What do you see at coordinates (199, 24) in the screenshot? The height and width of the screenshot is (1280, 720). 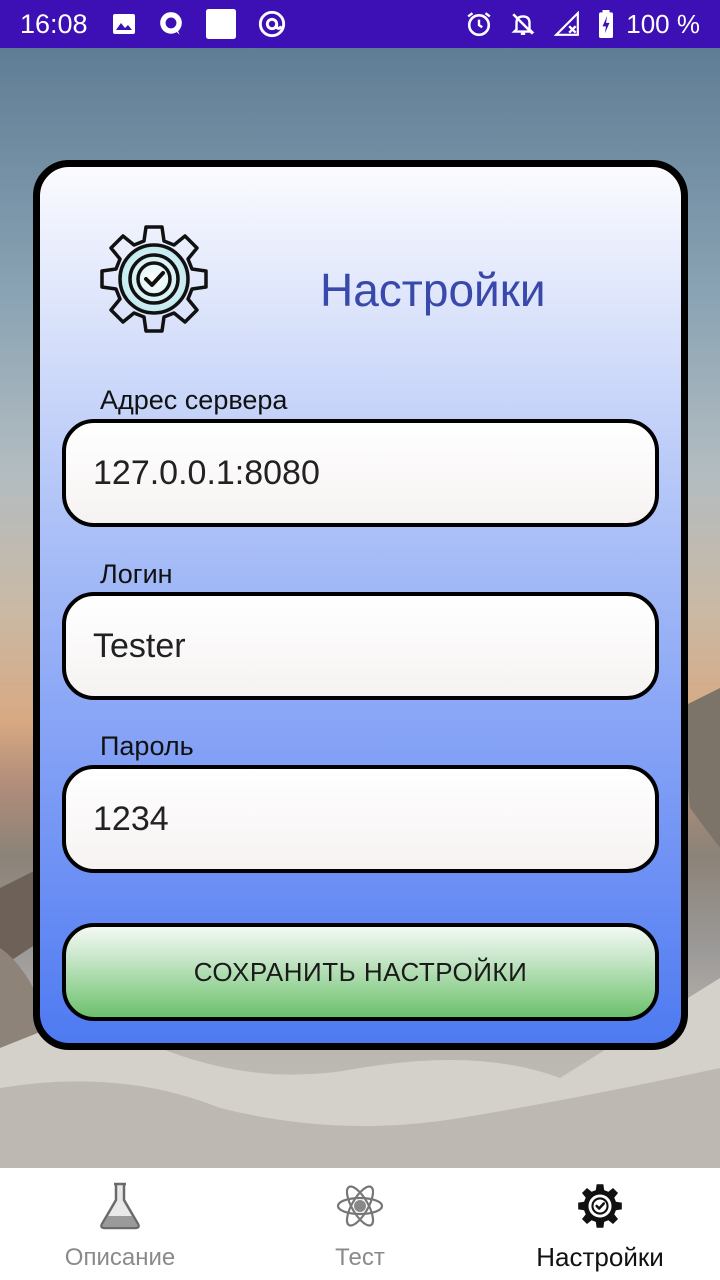 I see `status-left-icons` at bounding box center [199, 24].